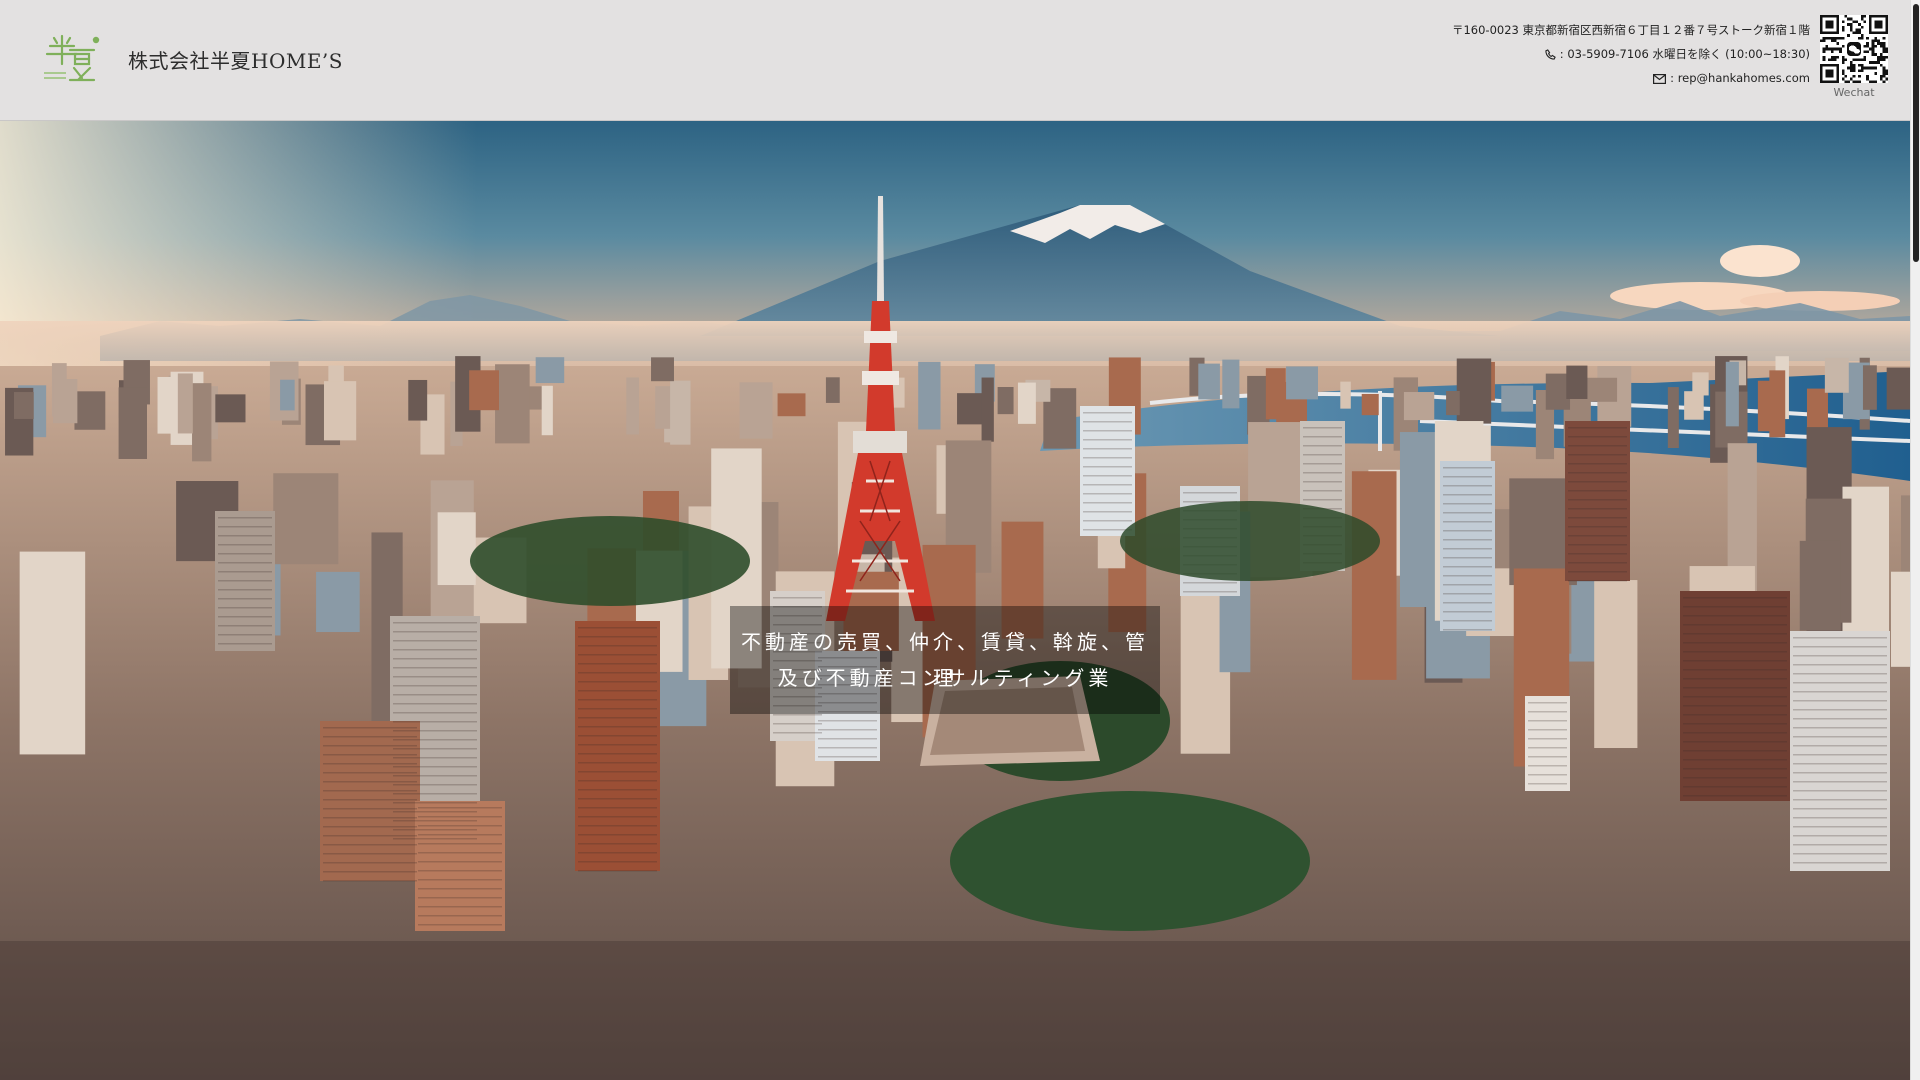 The height and width of the screenshot is (1080, 1920). What do you see at coordinates (235, 59) in the screenshot?
I see `company-name: 株式会社半夏HOME’S` at bounding box center [235, 59].